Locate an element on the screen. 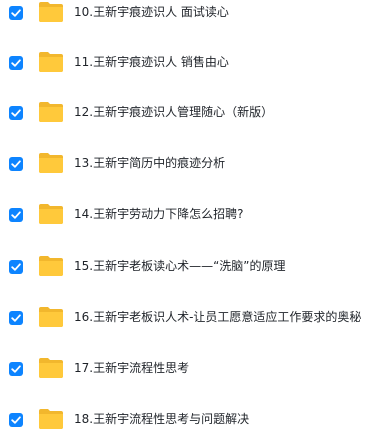  file-name: 10.王新宇痕迹识人 面试读心 is located at coordinates (151, 12).